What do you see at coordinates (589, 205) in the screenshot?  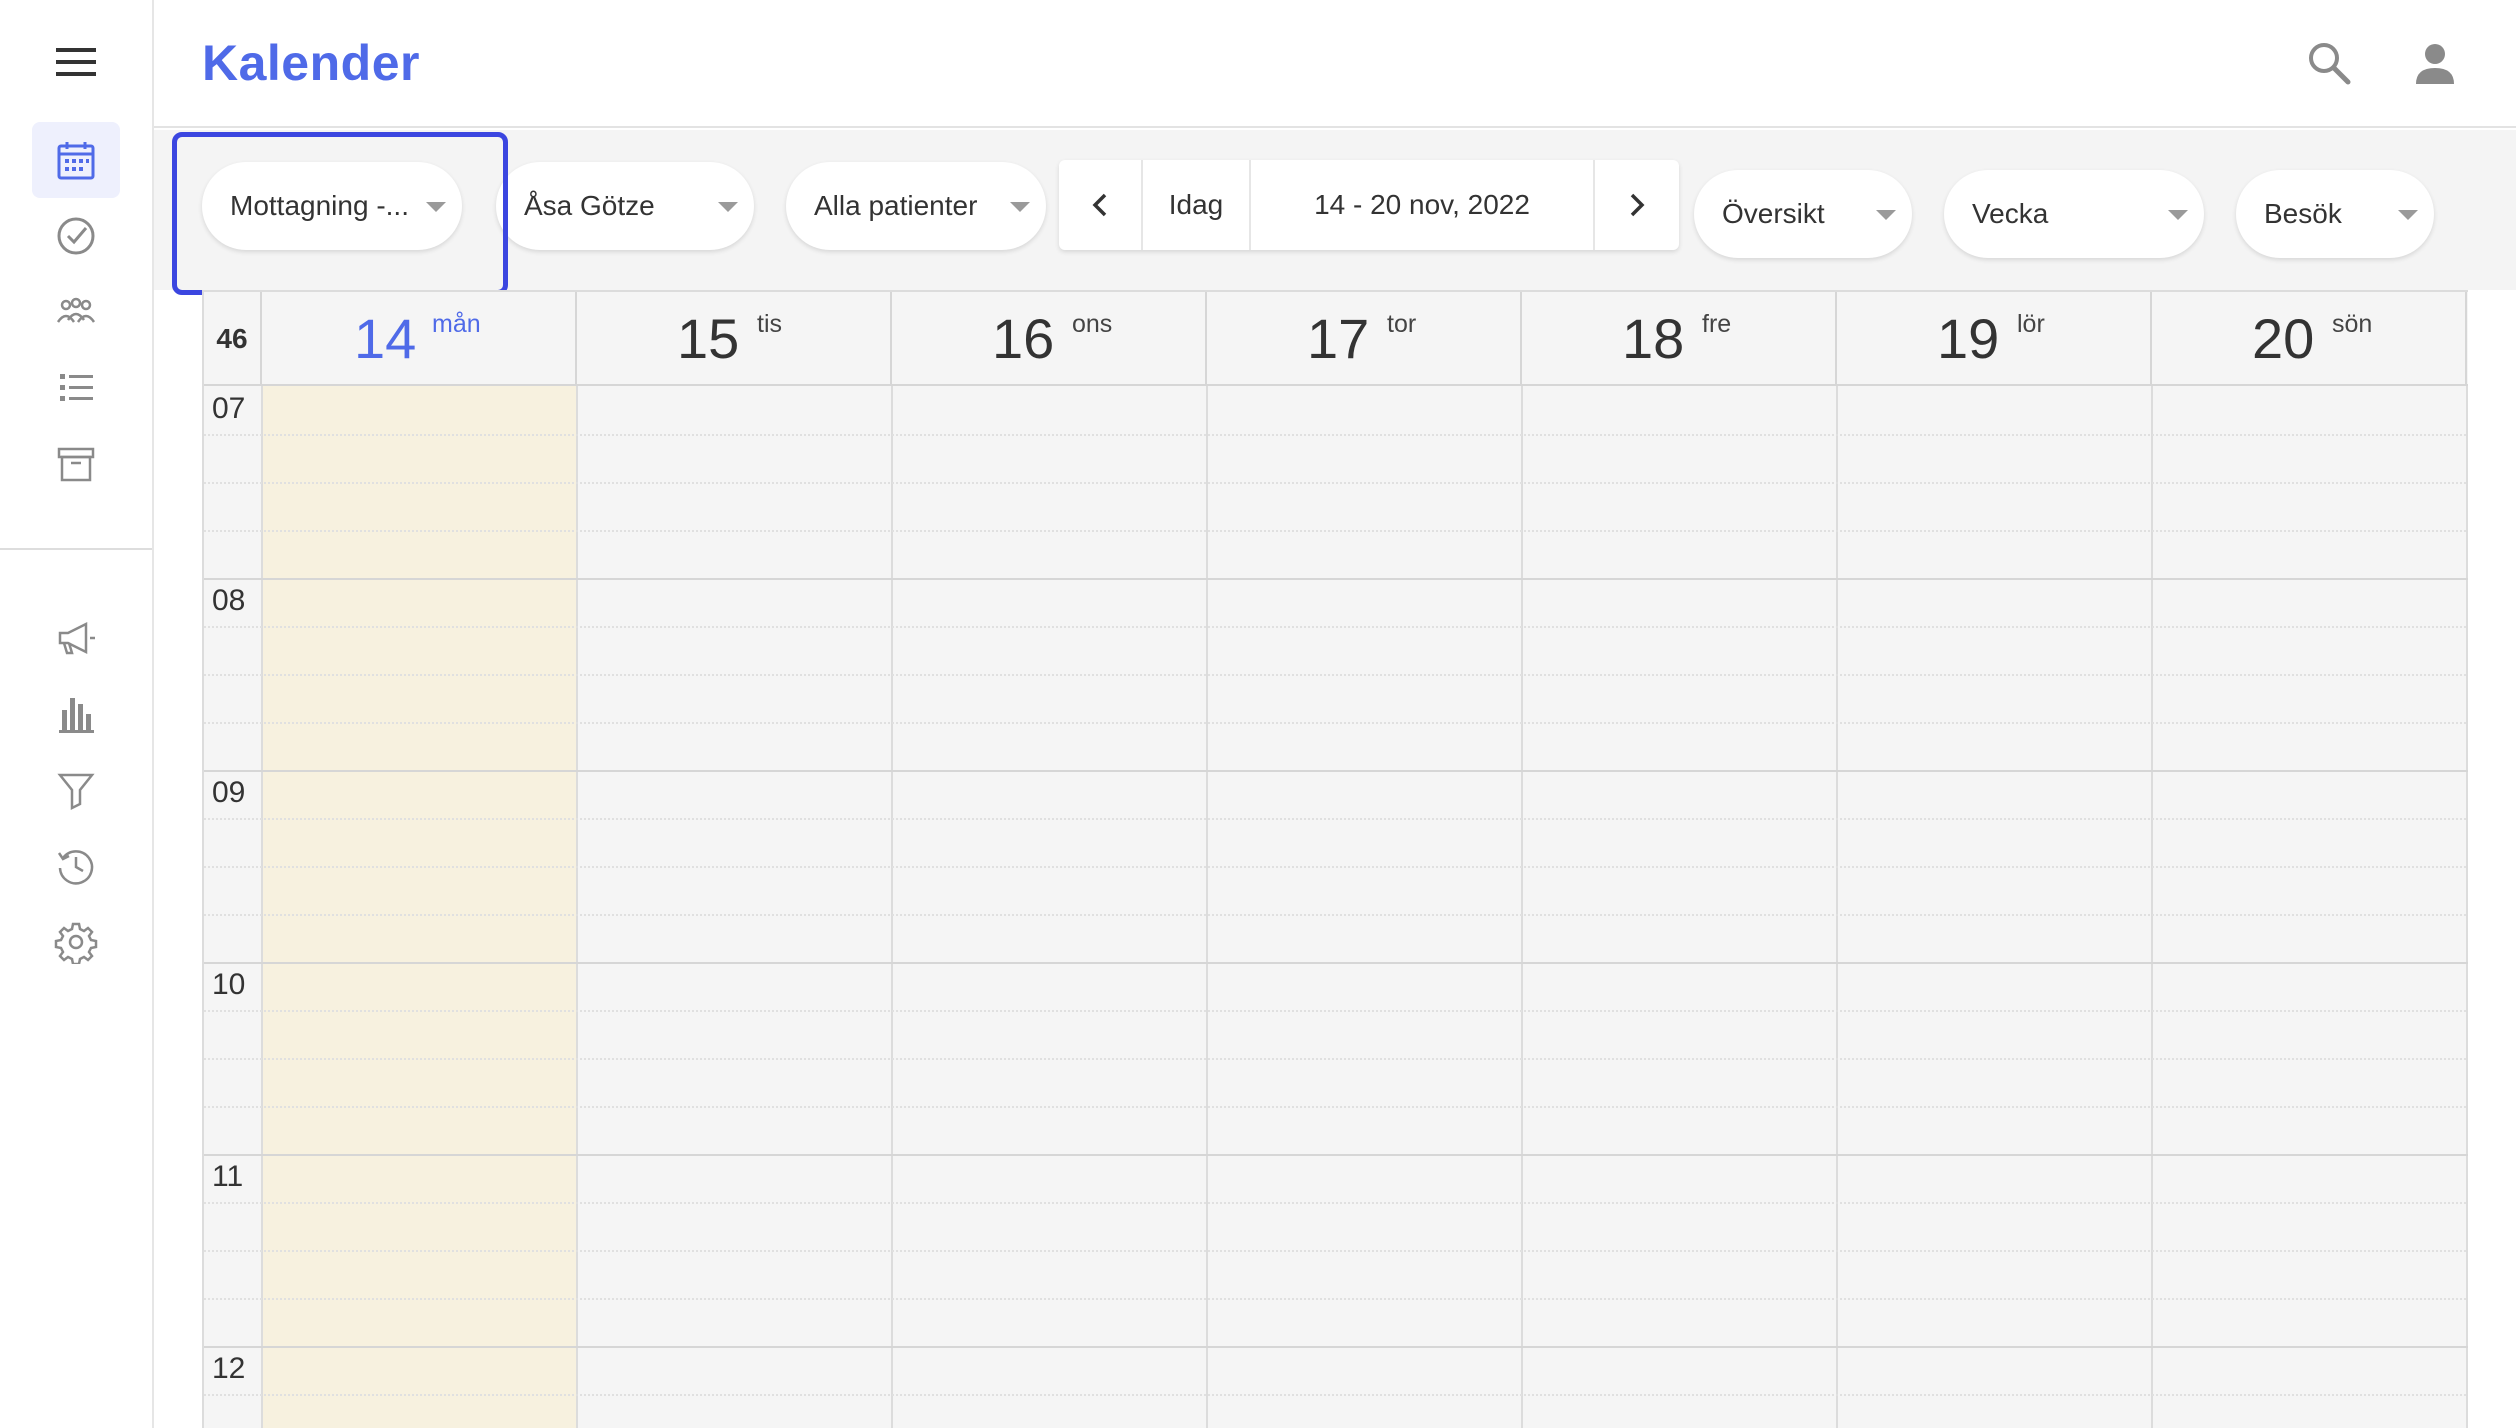 I see `staff-select-value: Åsa Götze` at bounding box center [589, 205].